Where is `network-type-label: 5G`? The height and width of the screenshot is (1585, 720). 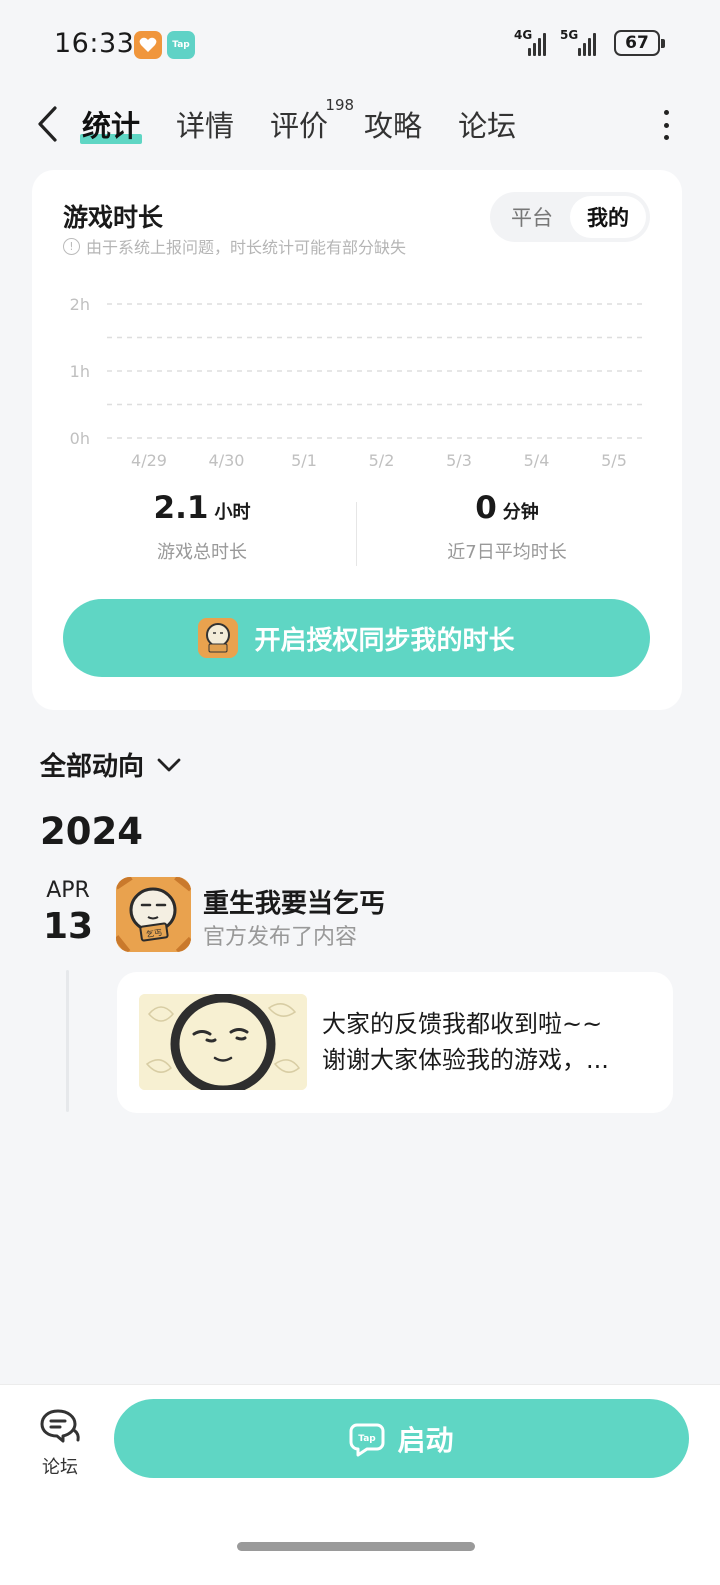 network-type-label: 5G is located at coordinates (569, 35).